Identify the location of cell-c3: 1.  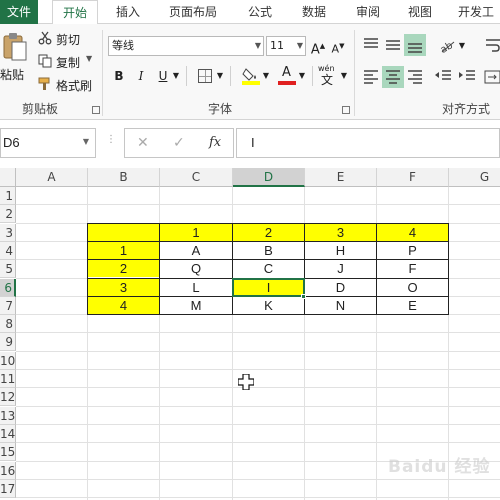
(196, 232).